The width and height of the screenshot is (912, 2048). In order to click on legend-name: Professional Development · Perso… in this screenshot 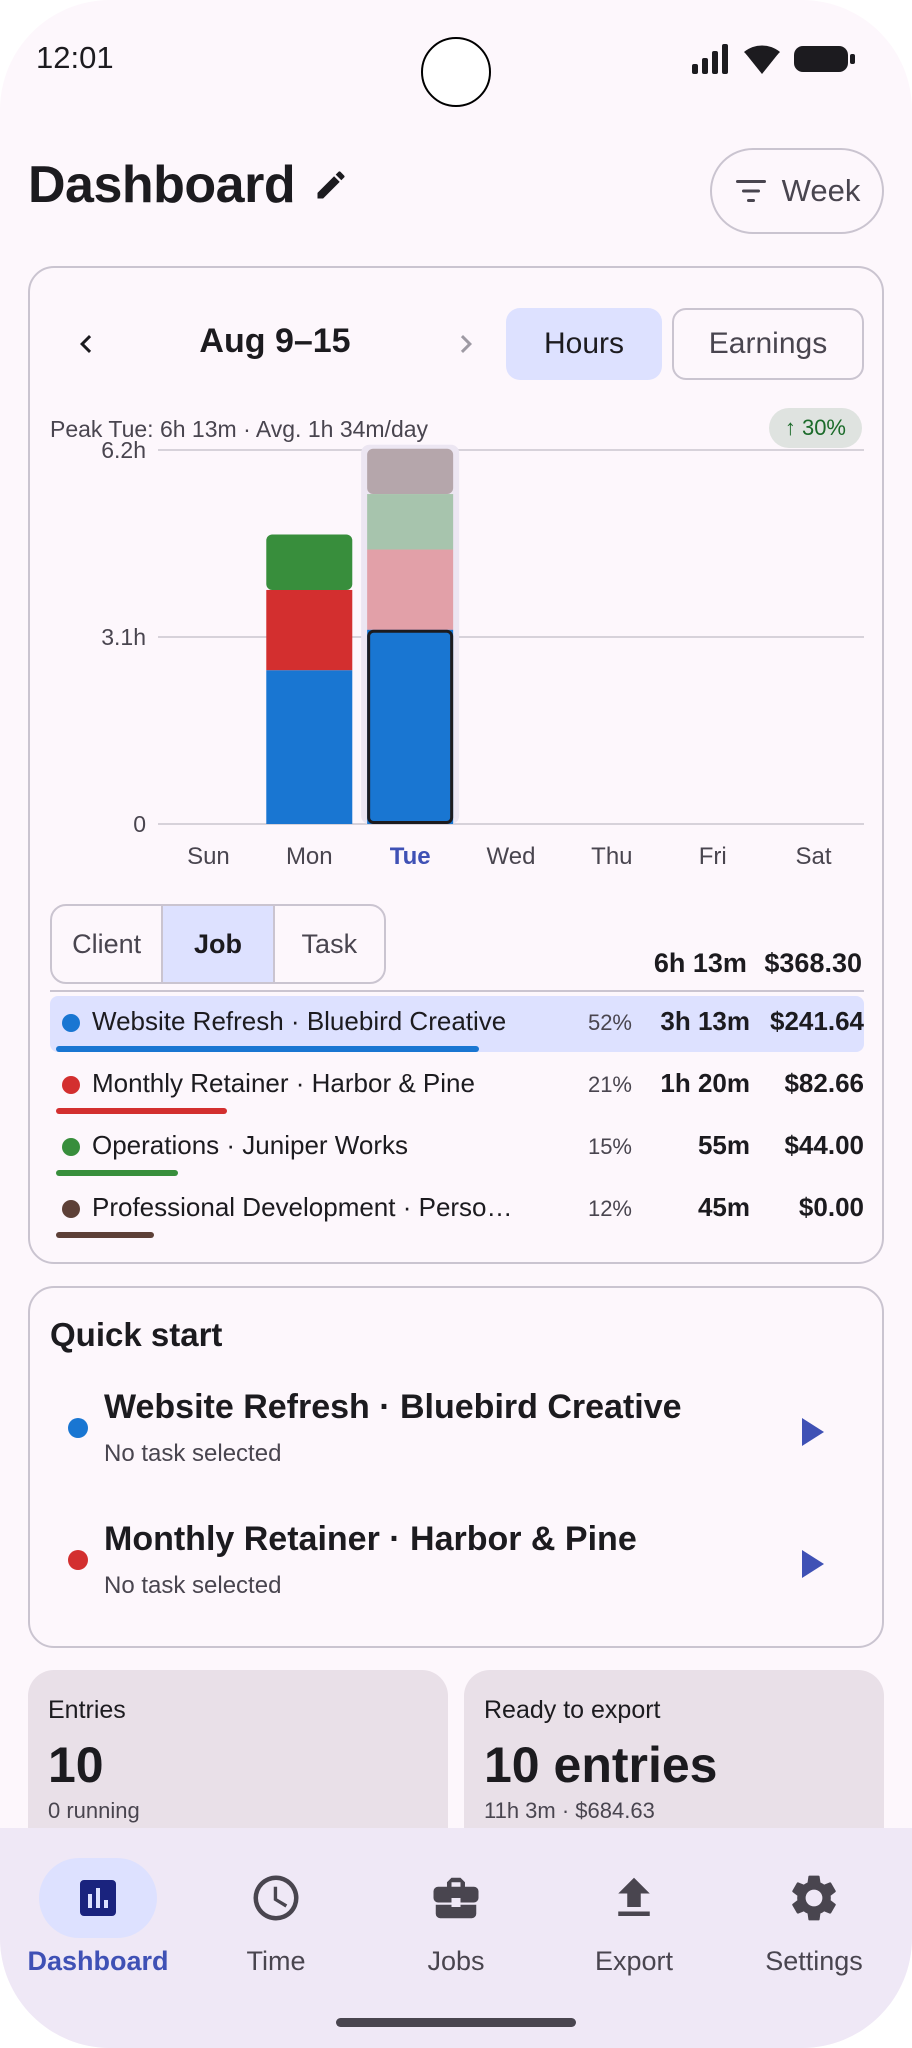, I will do `click(302, 1207)`.